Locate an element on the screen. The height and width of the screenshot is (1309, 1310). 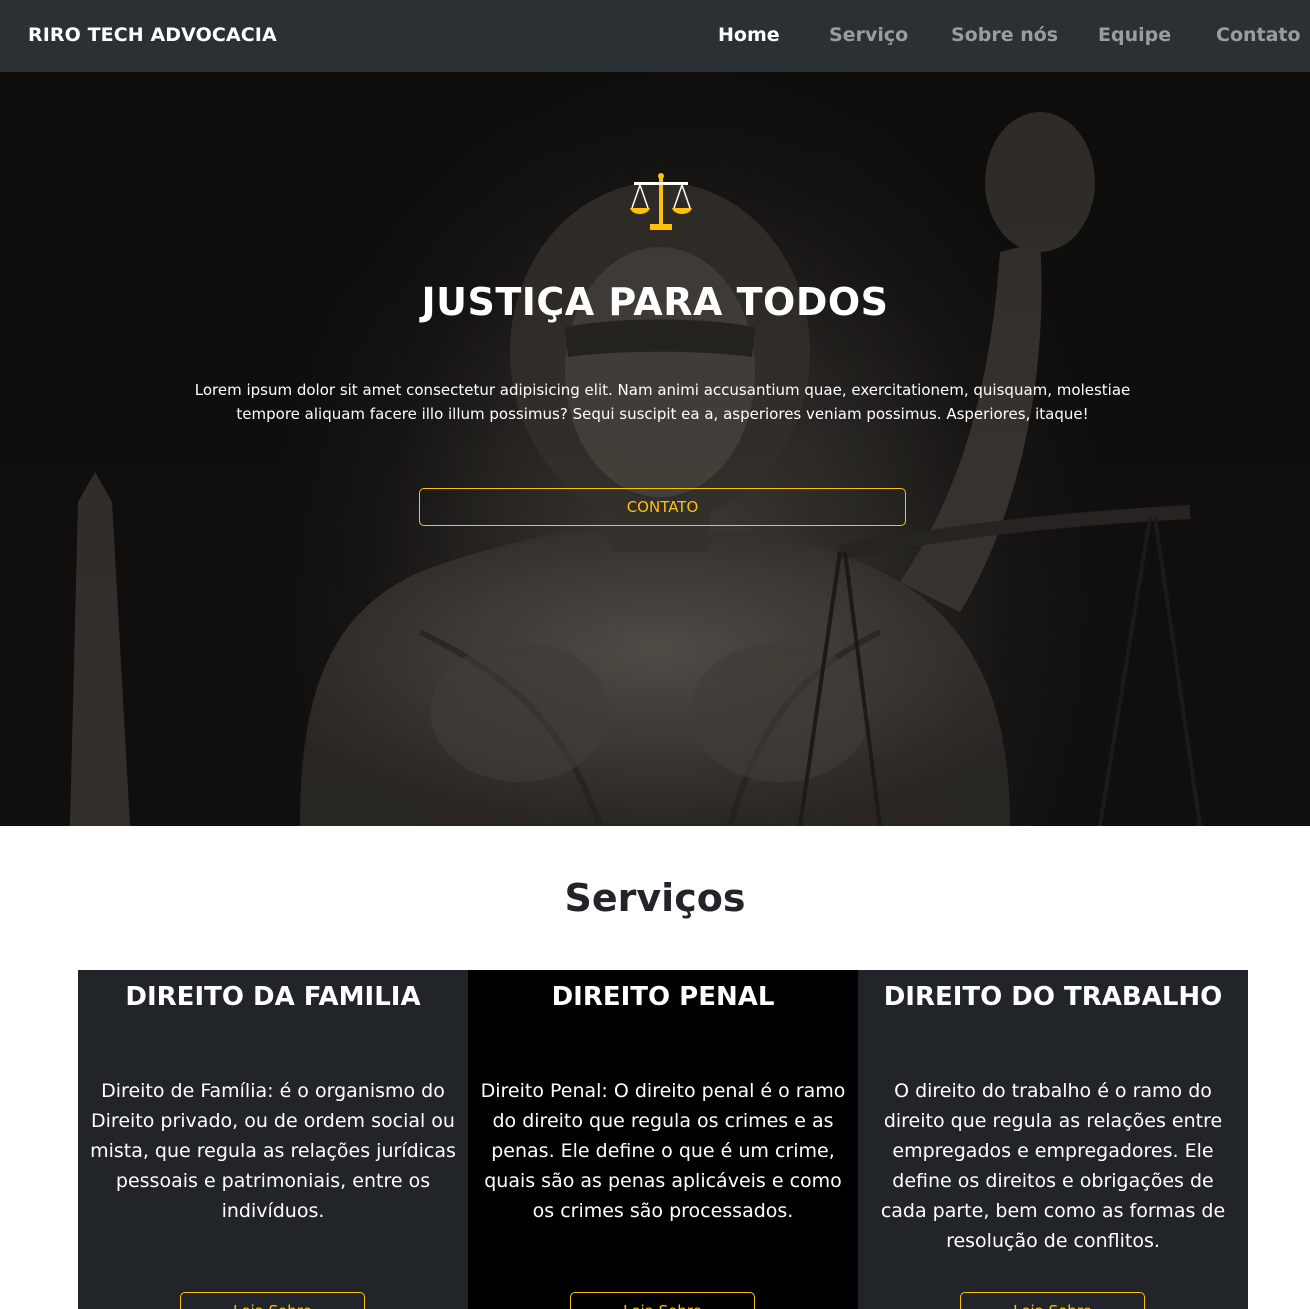
hero-title: JUSTIÇA PARA TODOS is located at coordinates (655, 302).